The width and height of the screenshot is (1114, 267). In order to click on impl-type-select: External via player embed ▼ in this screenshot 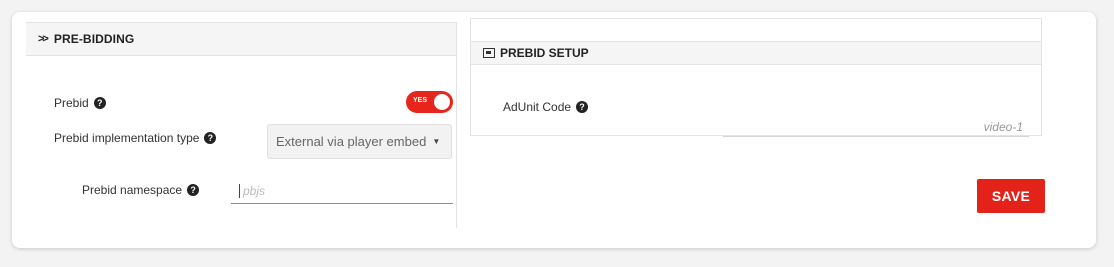, I will do `click(359, 141)`.